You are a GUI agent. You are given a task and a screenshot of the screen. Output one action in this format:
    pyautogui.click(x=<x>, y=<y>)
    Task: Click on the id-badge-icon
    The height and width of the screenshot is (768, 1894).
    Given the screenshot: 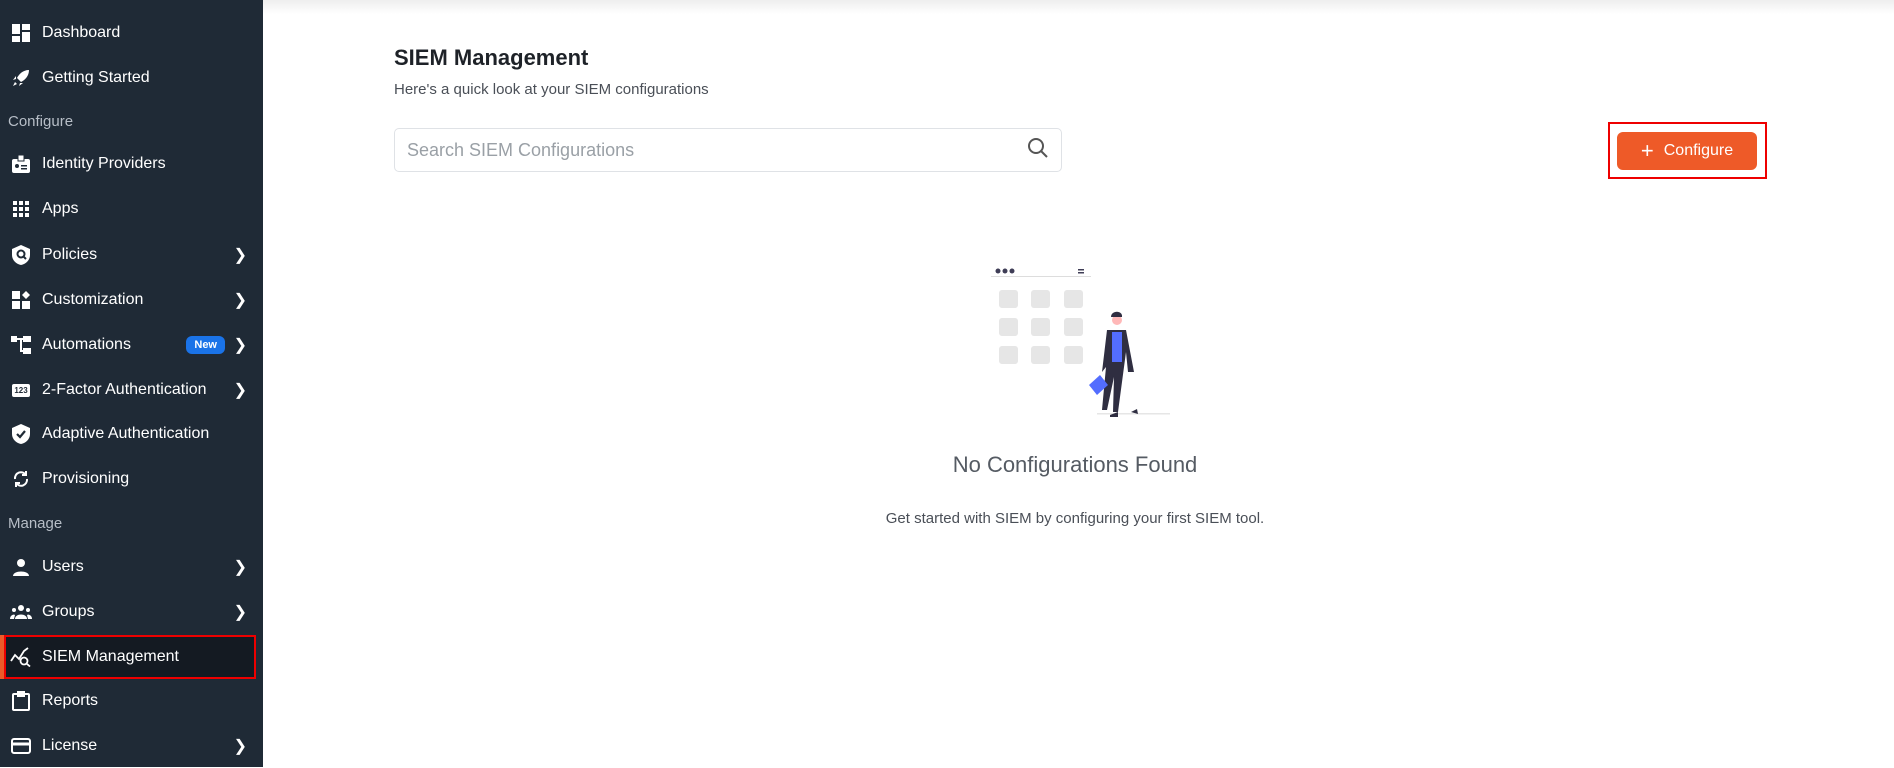 What is the action you would take?
    pyautogui.click(x=21, y=164)
    